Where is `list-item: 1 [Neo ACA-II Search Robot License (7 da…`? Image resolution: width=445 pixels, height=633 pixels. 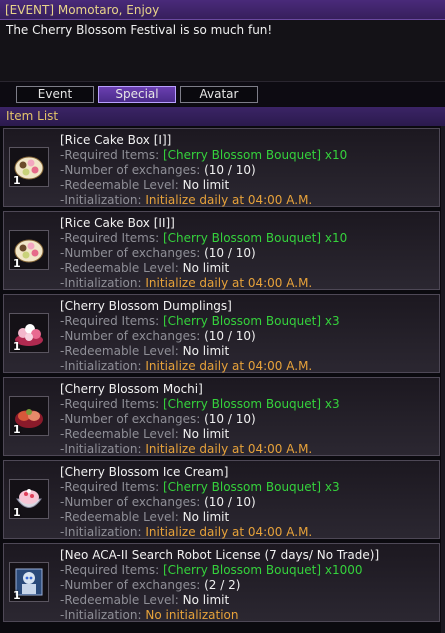
list-item: 1 [Neo ACA-II Search Robot License (7 da… is located at coordinates (221, 582).